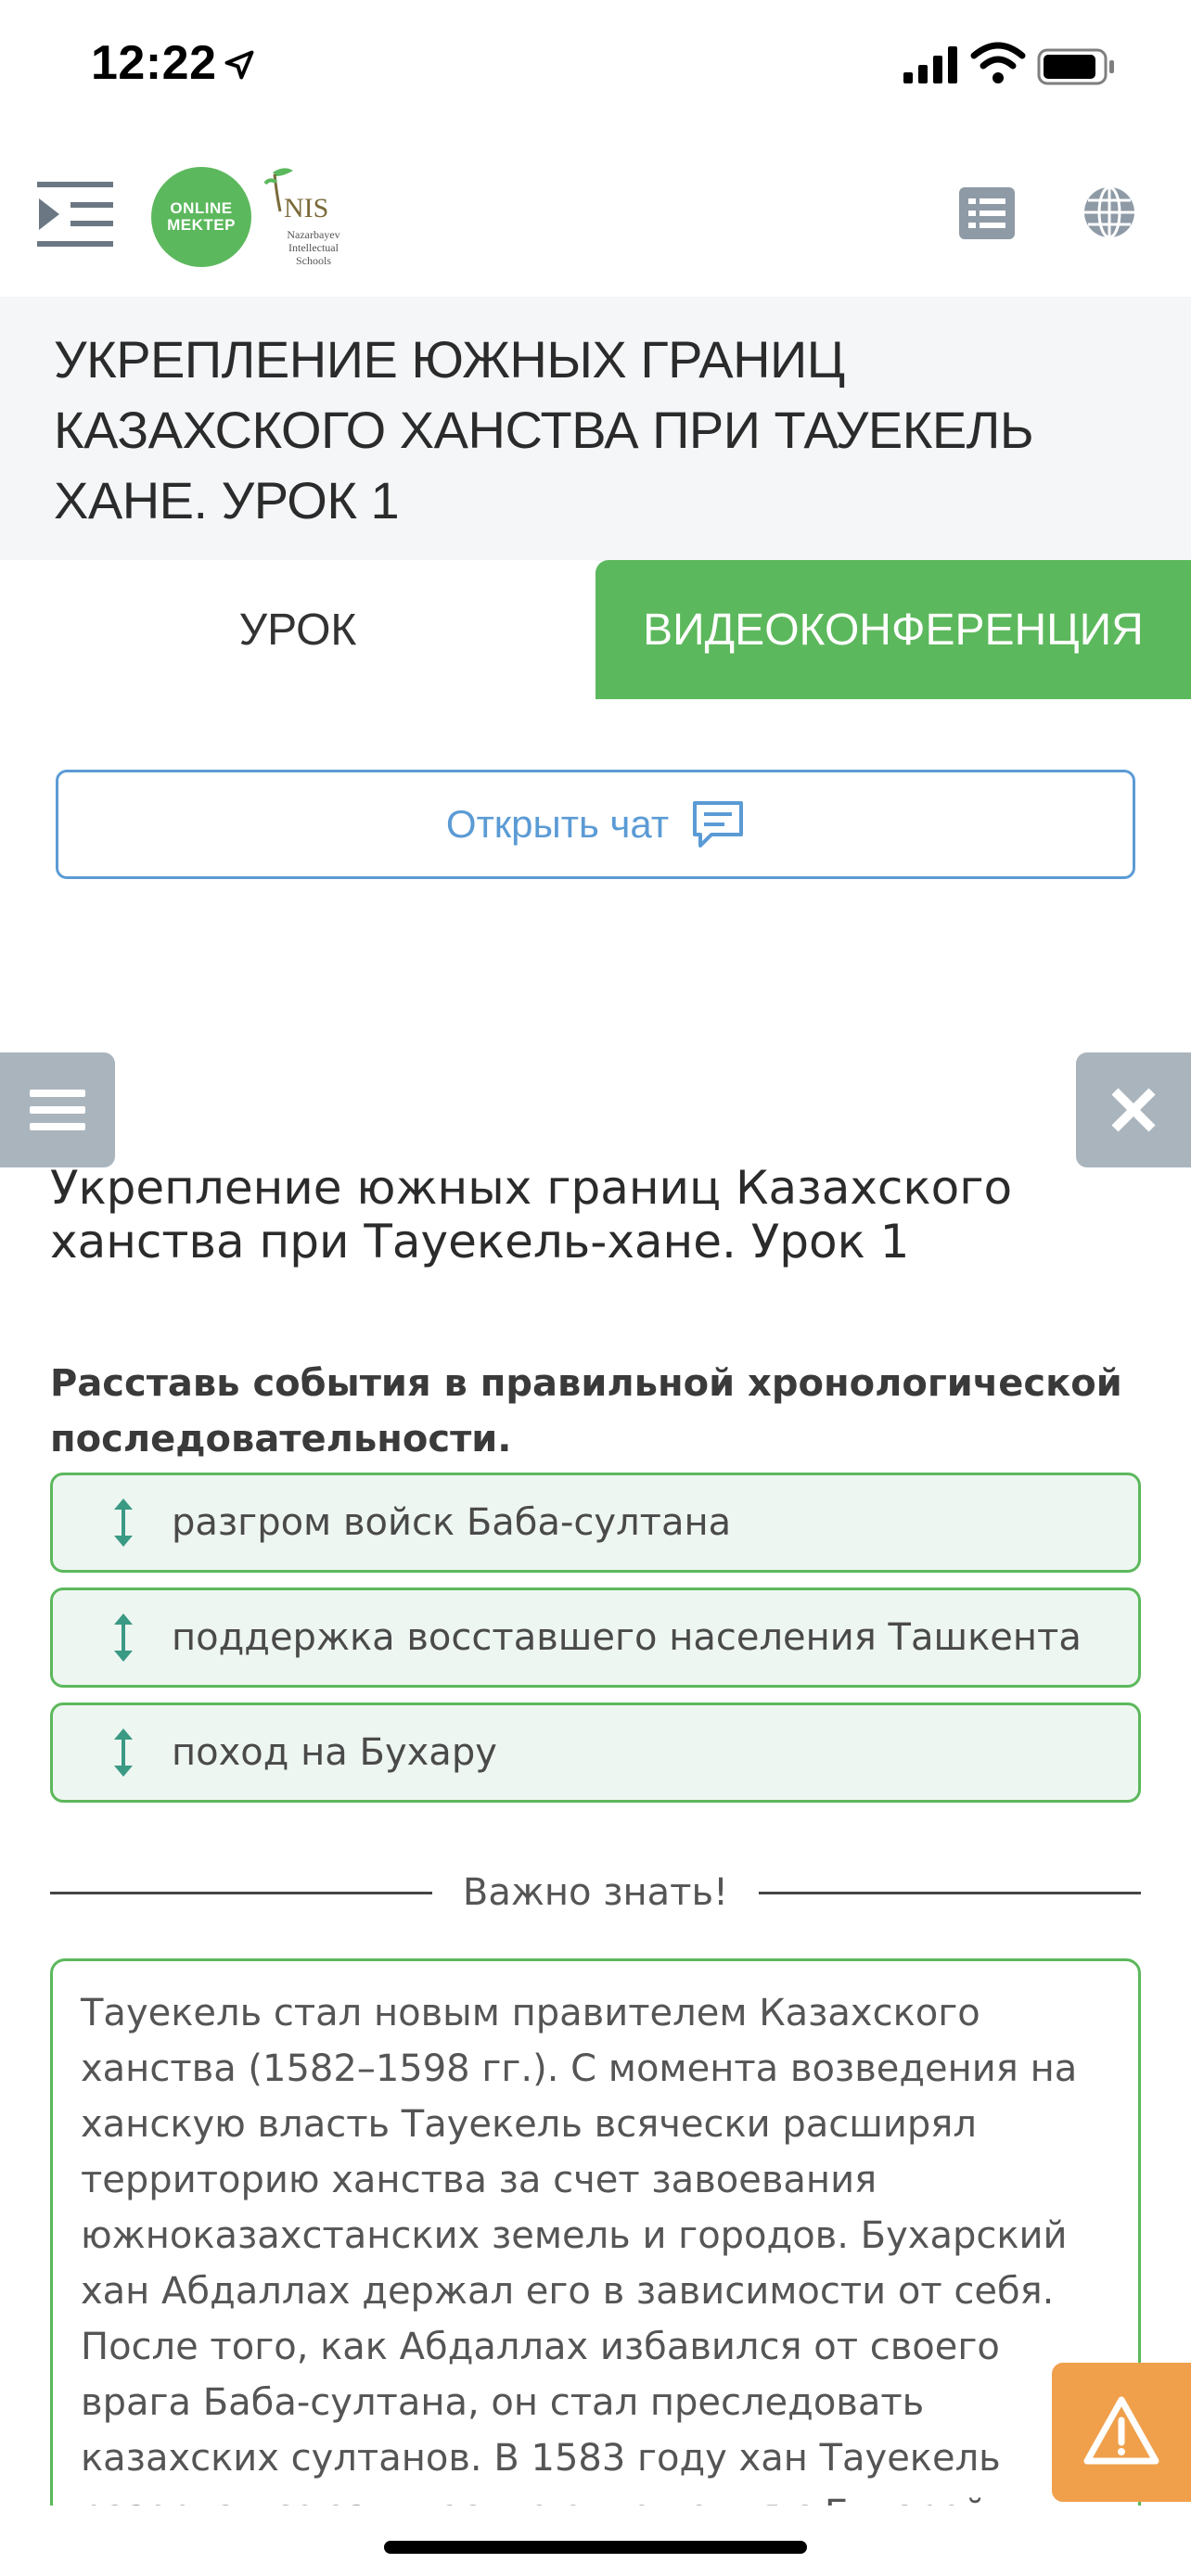  Describe the element at coordinates (1075, 66) in the screenshot. I see `battery-icon` at that location.